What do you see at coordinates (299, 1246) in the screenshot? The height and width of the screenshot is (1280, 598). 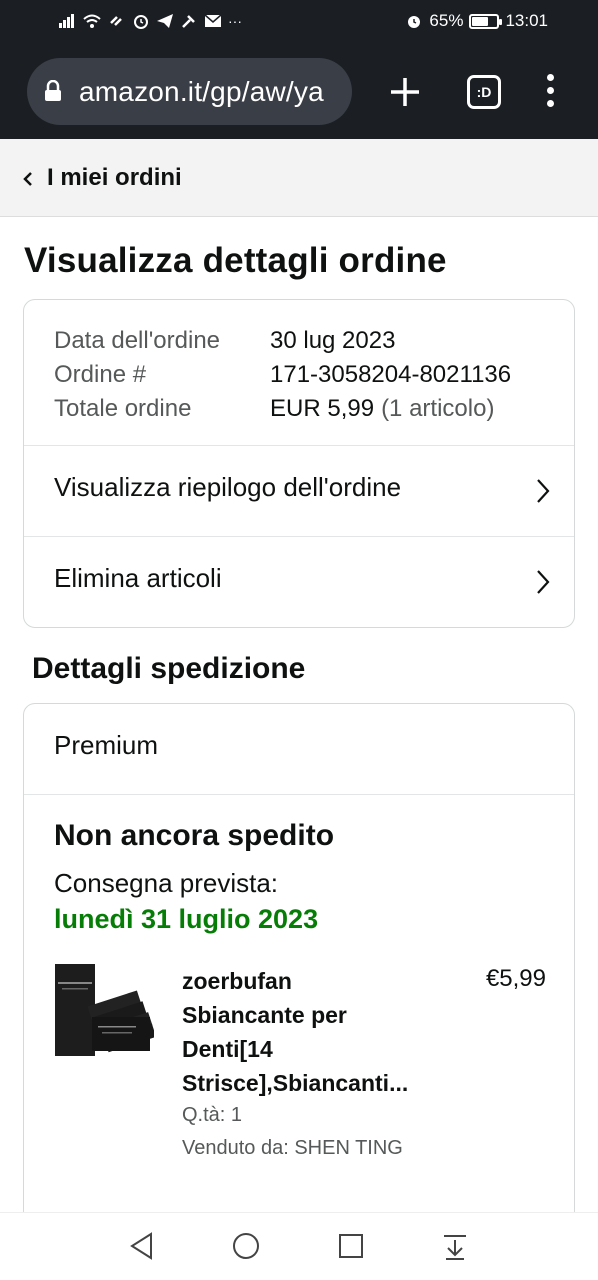 I see `system-nav-bar` at bounding box center [299, 1246].